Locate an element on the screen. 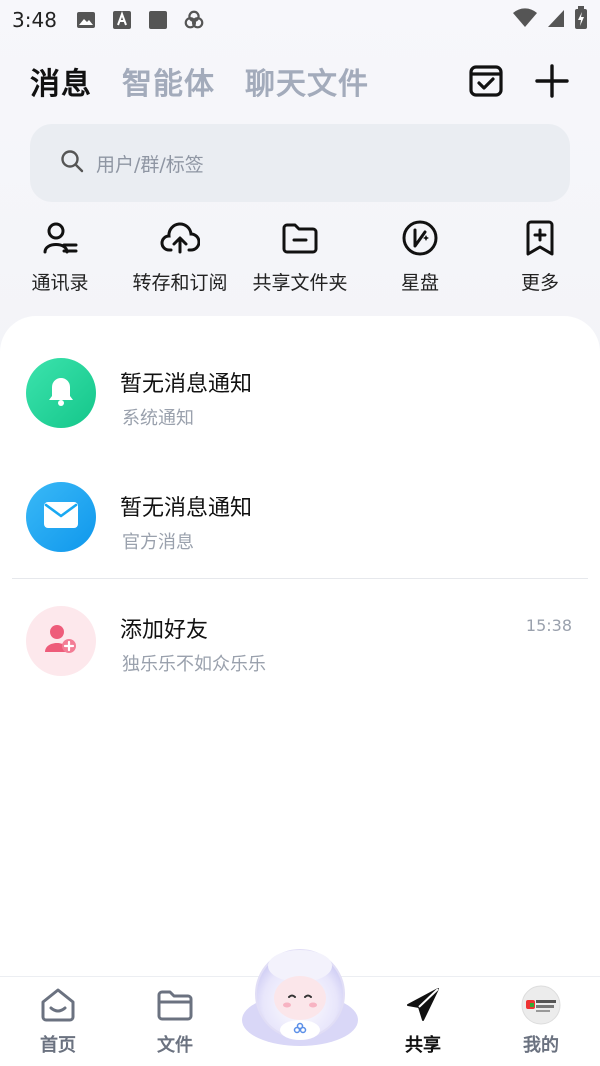  folder-minus-icon is located at coordinates (300, 238).